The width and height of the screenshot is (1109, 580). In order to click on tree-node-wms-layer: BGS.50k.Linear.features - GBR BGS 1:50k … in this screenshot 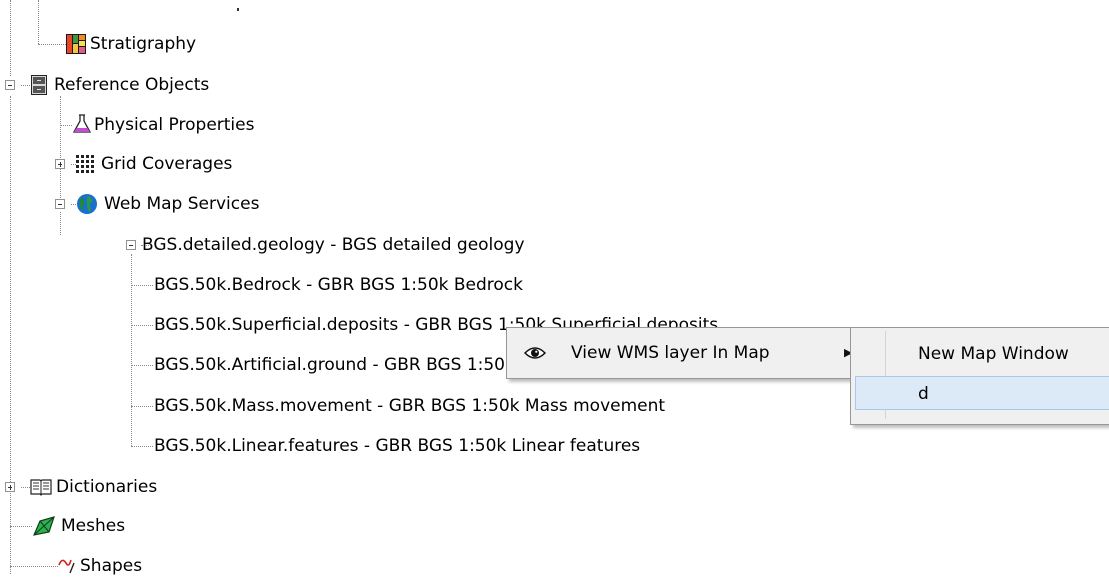, I will do `click(454, 446)`.